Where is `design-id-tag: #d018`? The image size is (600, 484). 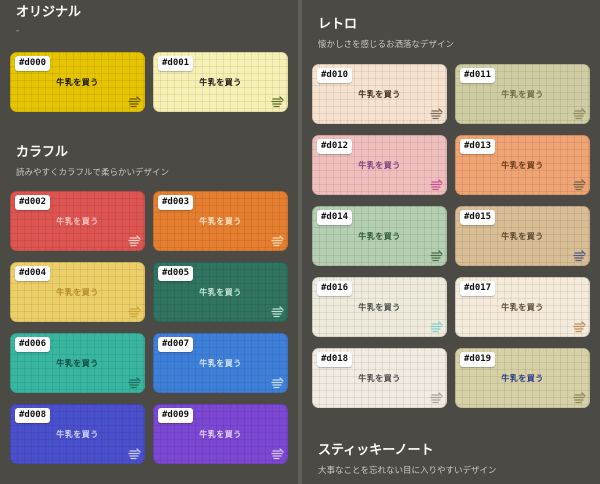 design-id-tag: #d018 is located at coordinates (335, 359).